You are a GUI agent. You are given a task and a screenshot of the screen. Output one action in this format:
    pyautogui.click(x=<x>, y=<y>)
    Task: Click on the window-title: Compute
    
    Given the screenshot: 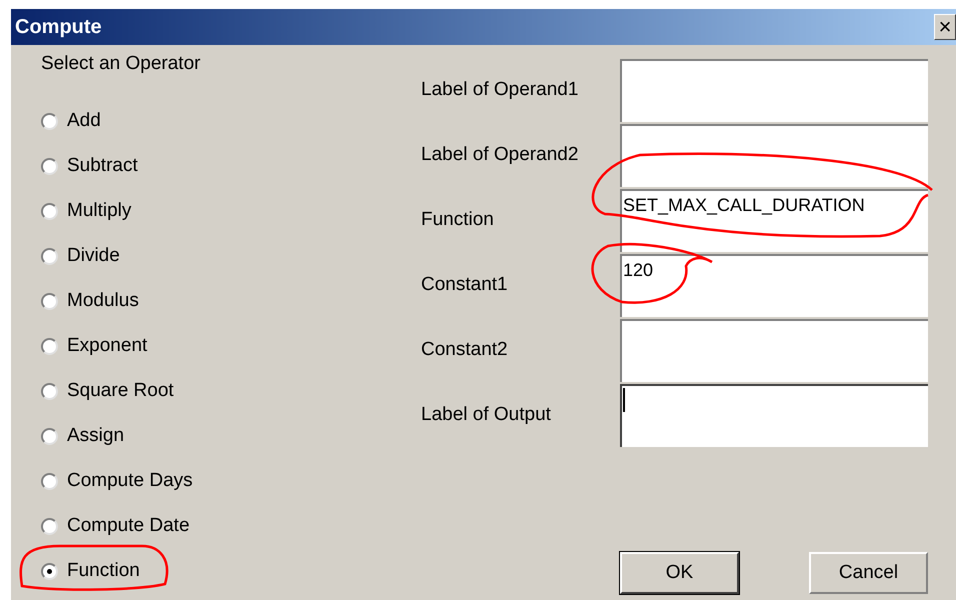 What is the action you would take?
    pyautogui.click(x=58, y=27)
    